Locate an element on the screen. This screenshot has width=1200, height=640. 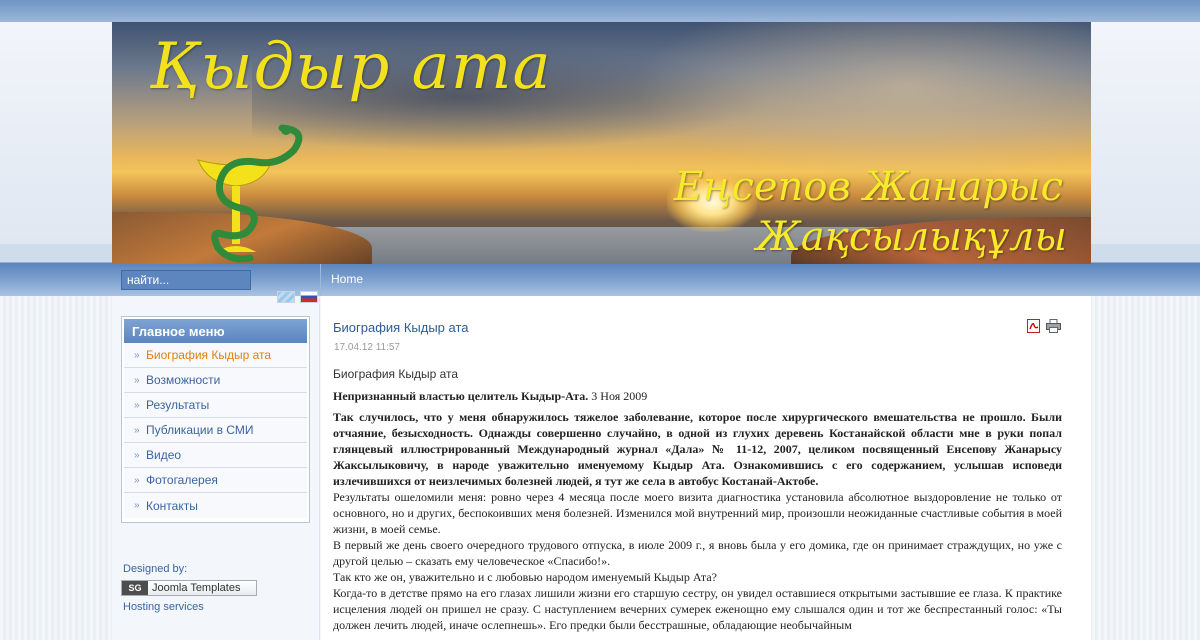
page-top-stripe is located at coordinates (600, 11).